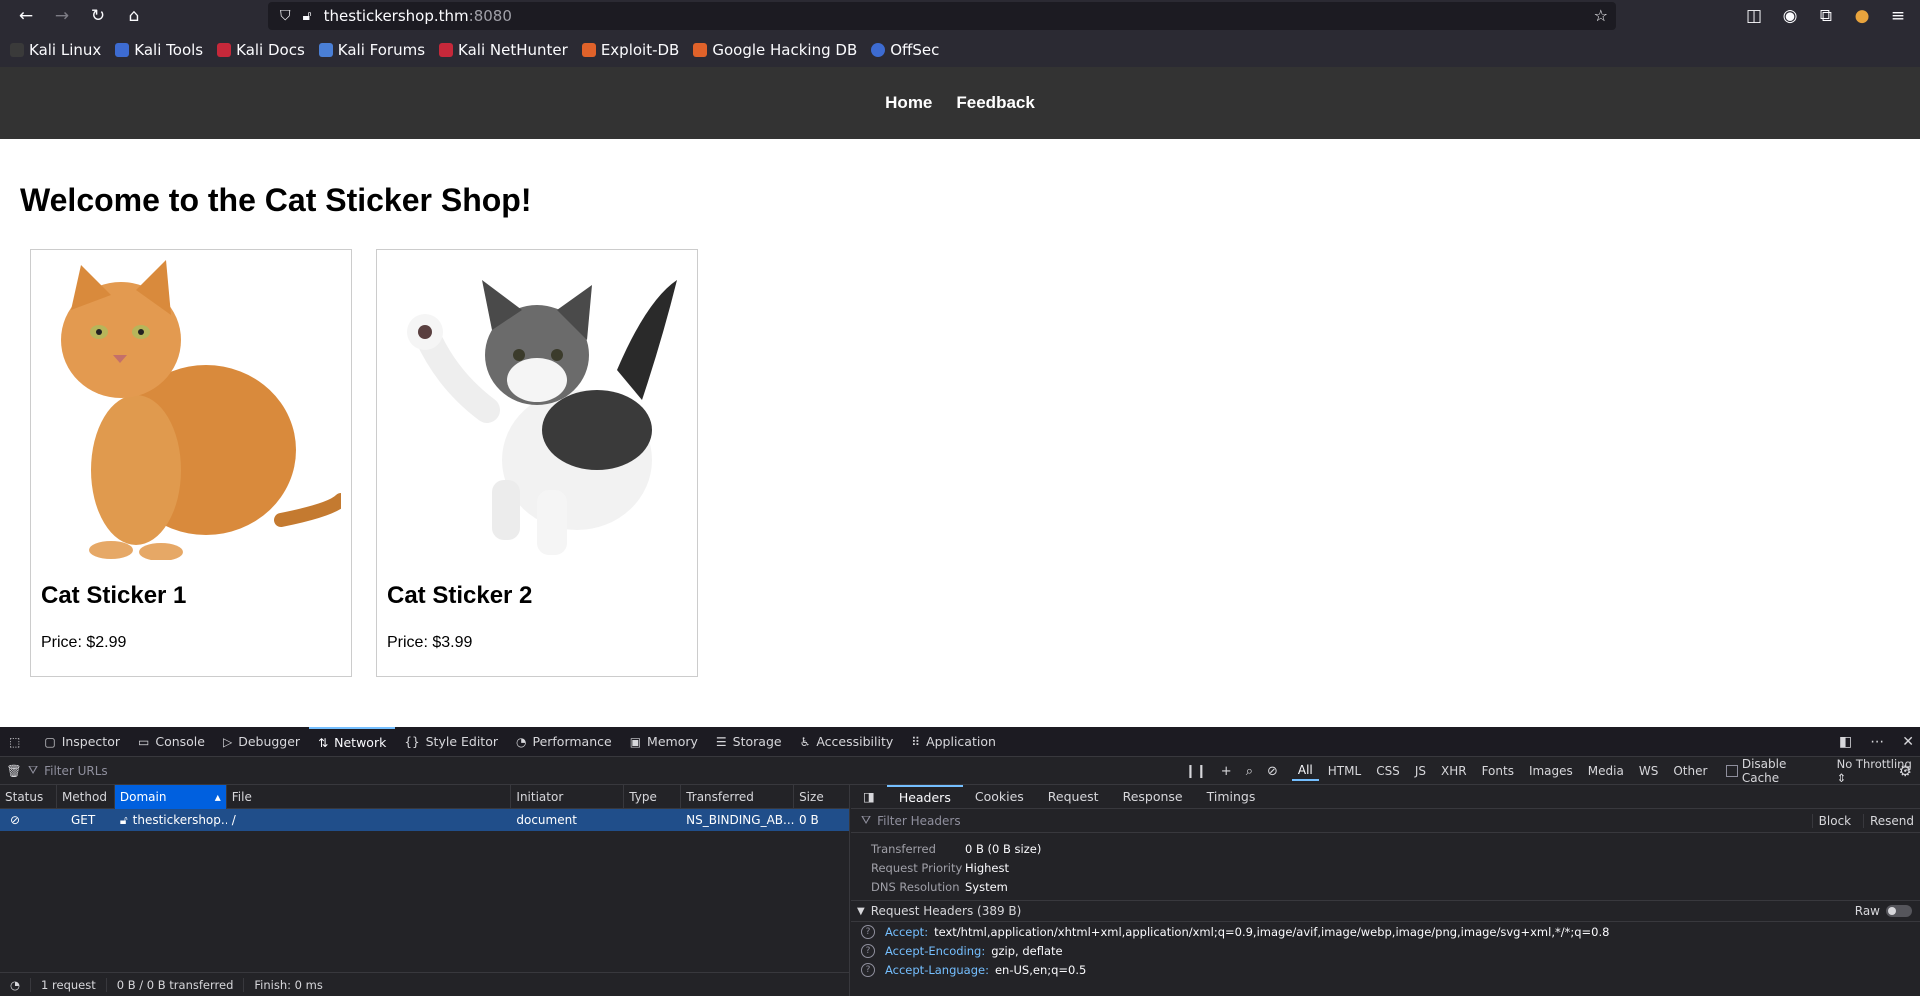  Describe the element at coordinates (170, 796) in the screenshot. I see `column-domain: Domain ▴` at that location.